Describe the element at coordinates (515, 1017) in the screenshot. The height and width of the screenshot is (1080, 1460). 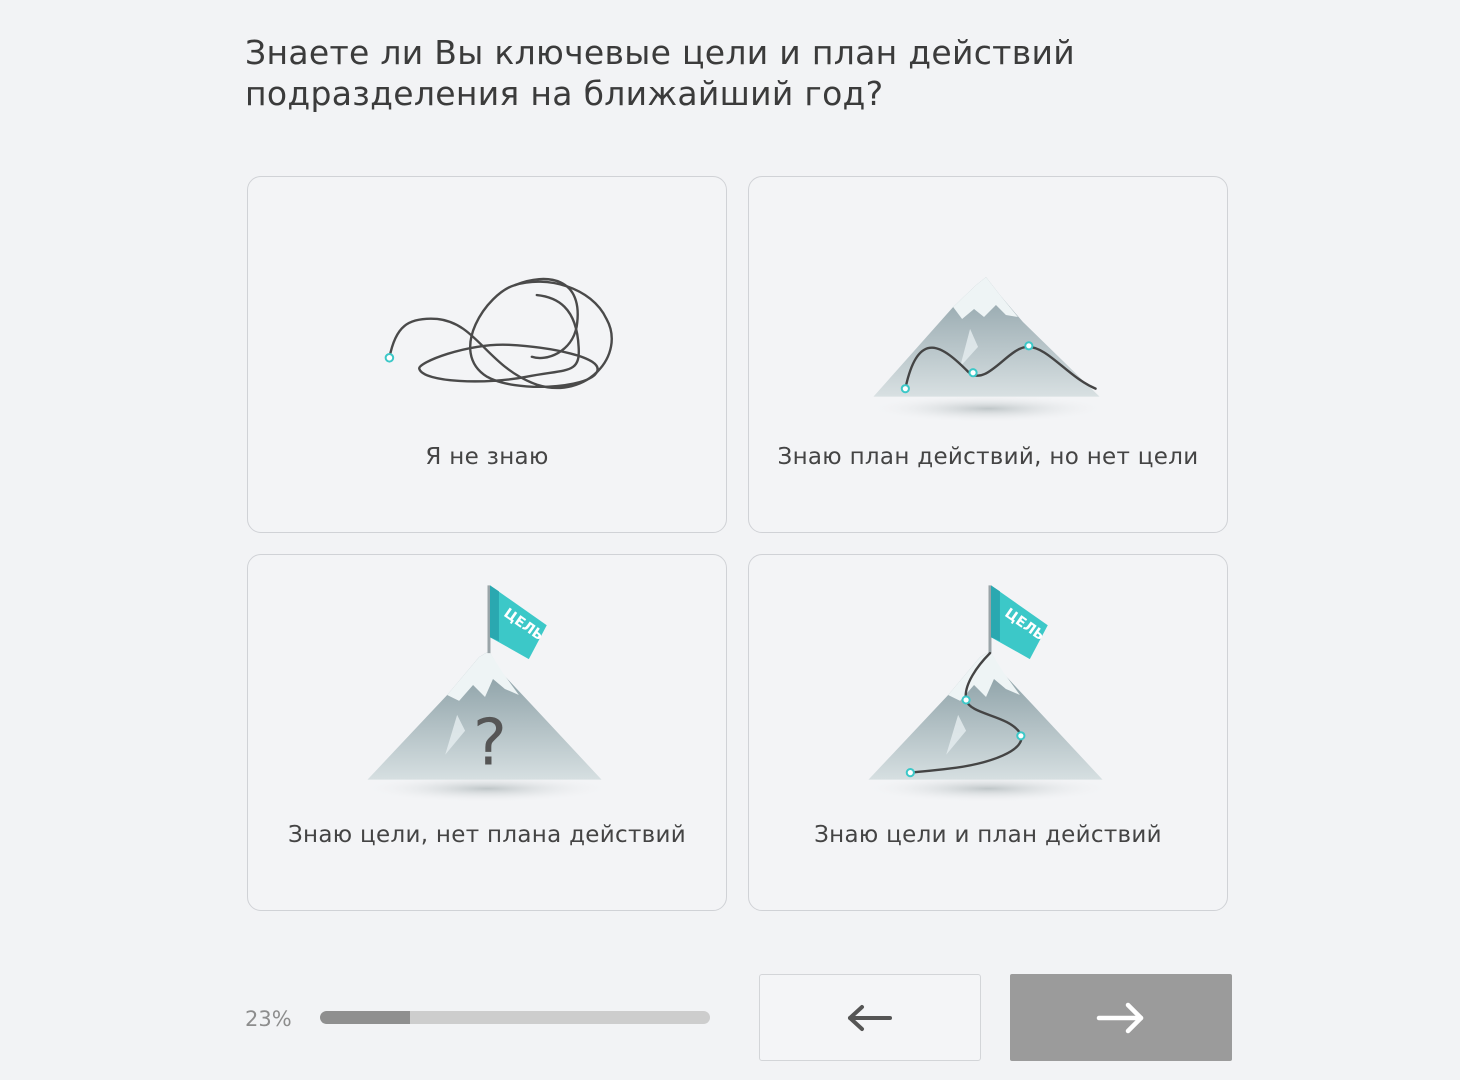
I see `progress-bar` at that location.